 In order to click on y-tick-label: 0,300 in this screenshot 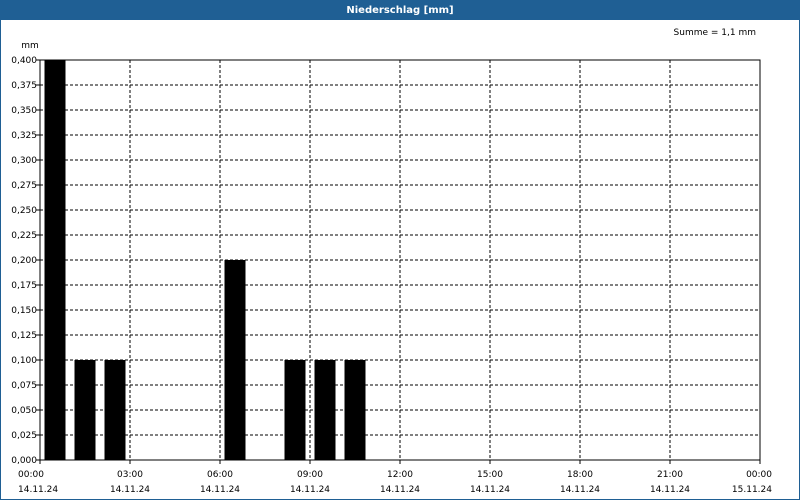, I will do `click(24, 161)`.